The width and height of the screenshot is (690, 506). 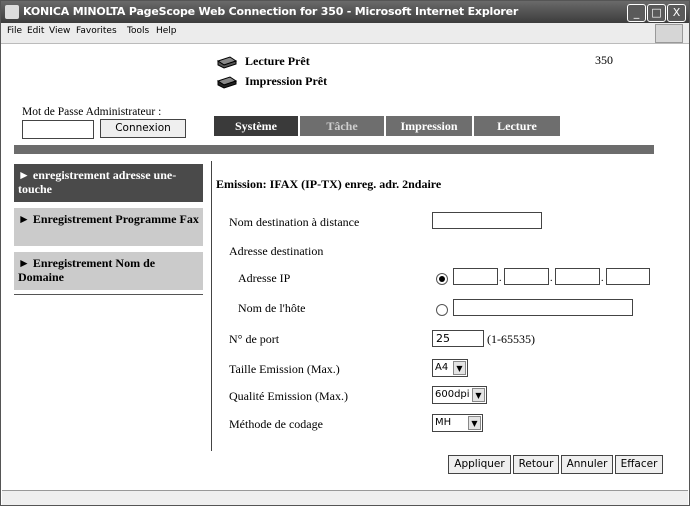 I want to click on clear-button: Effacer, so click(x=639, y=464).